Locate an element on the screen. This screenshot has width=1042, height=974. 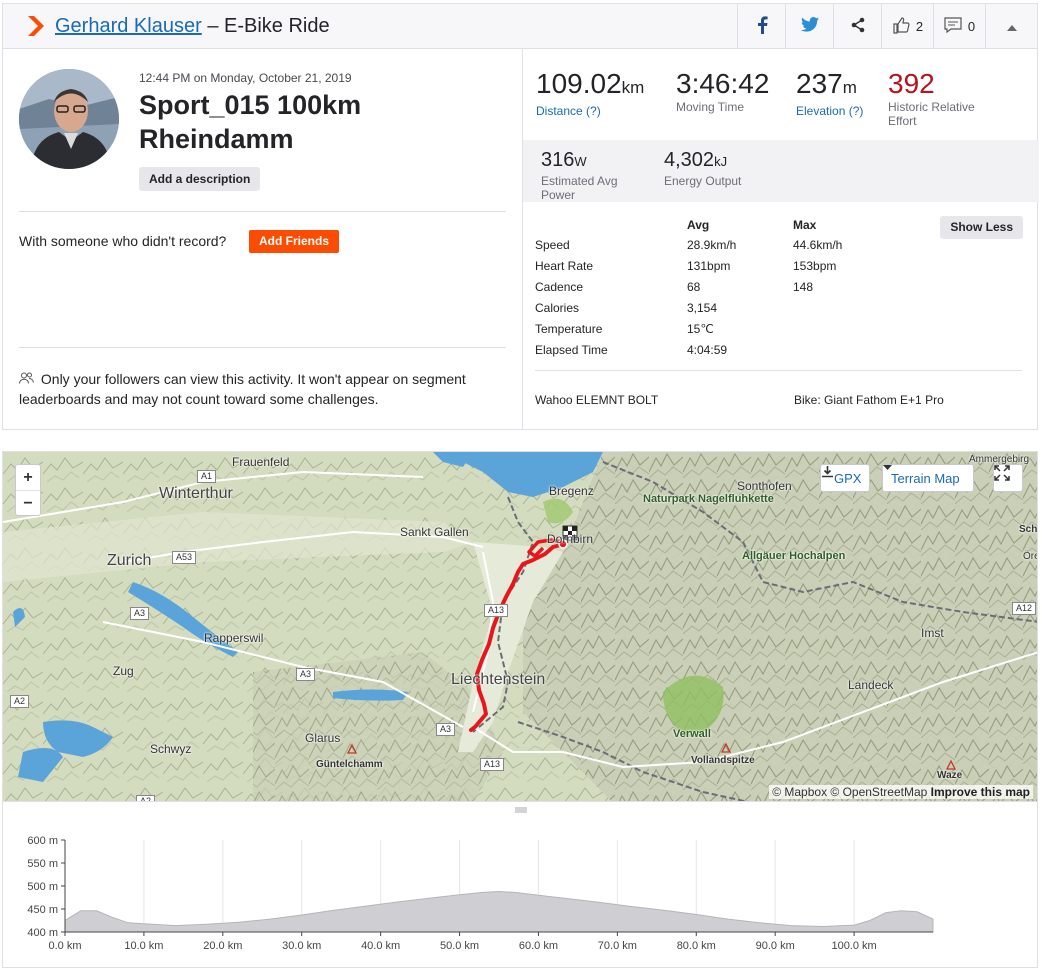
map-label-vollandspitze: Vollandspitze is located at coordinates (723, 760).